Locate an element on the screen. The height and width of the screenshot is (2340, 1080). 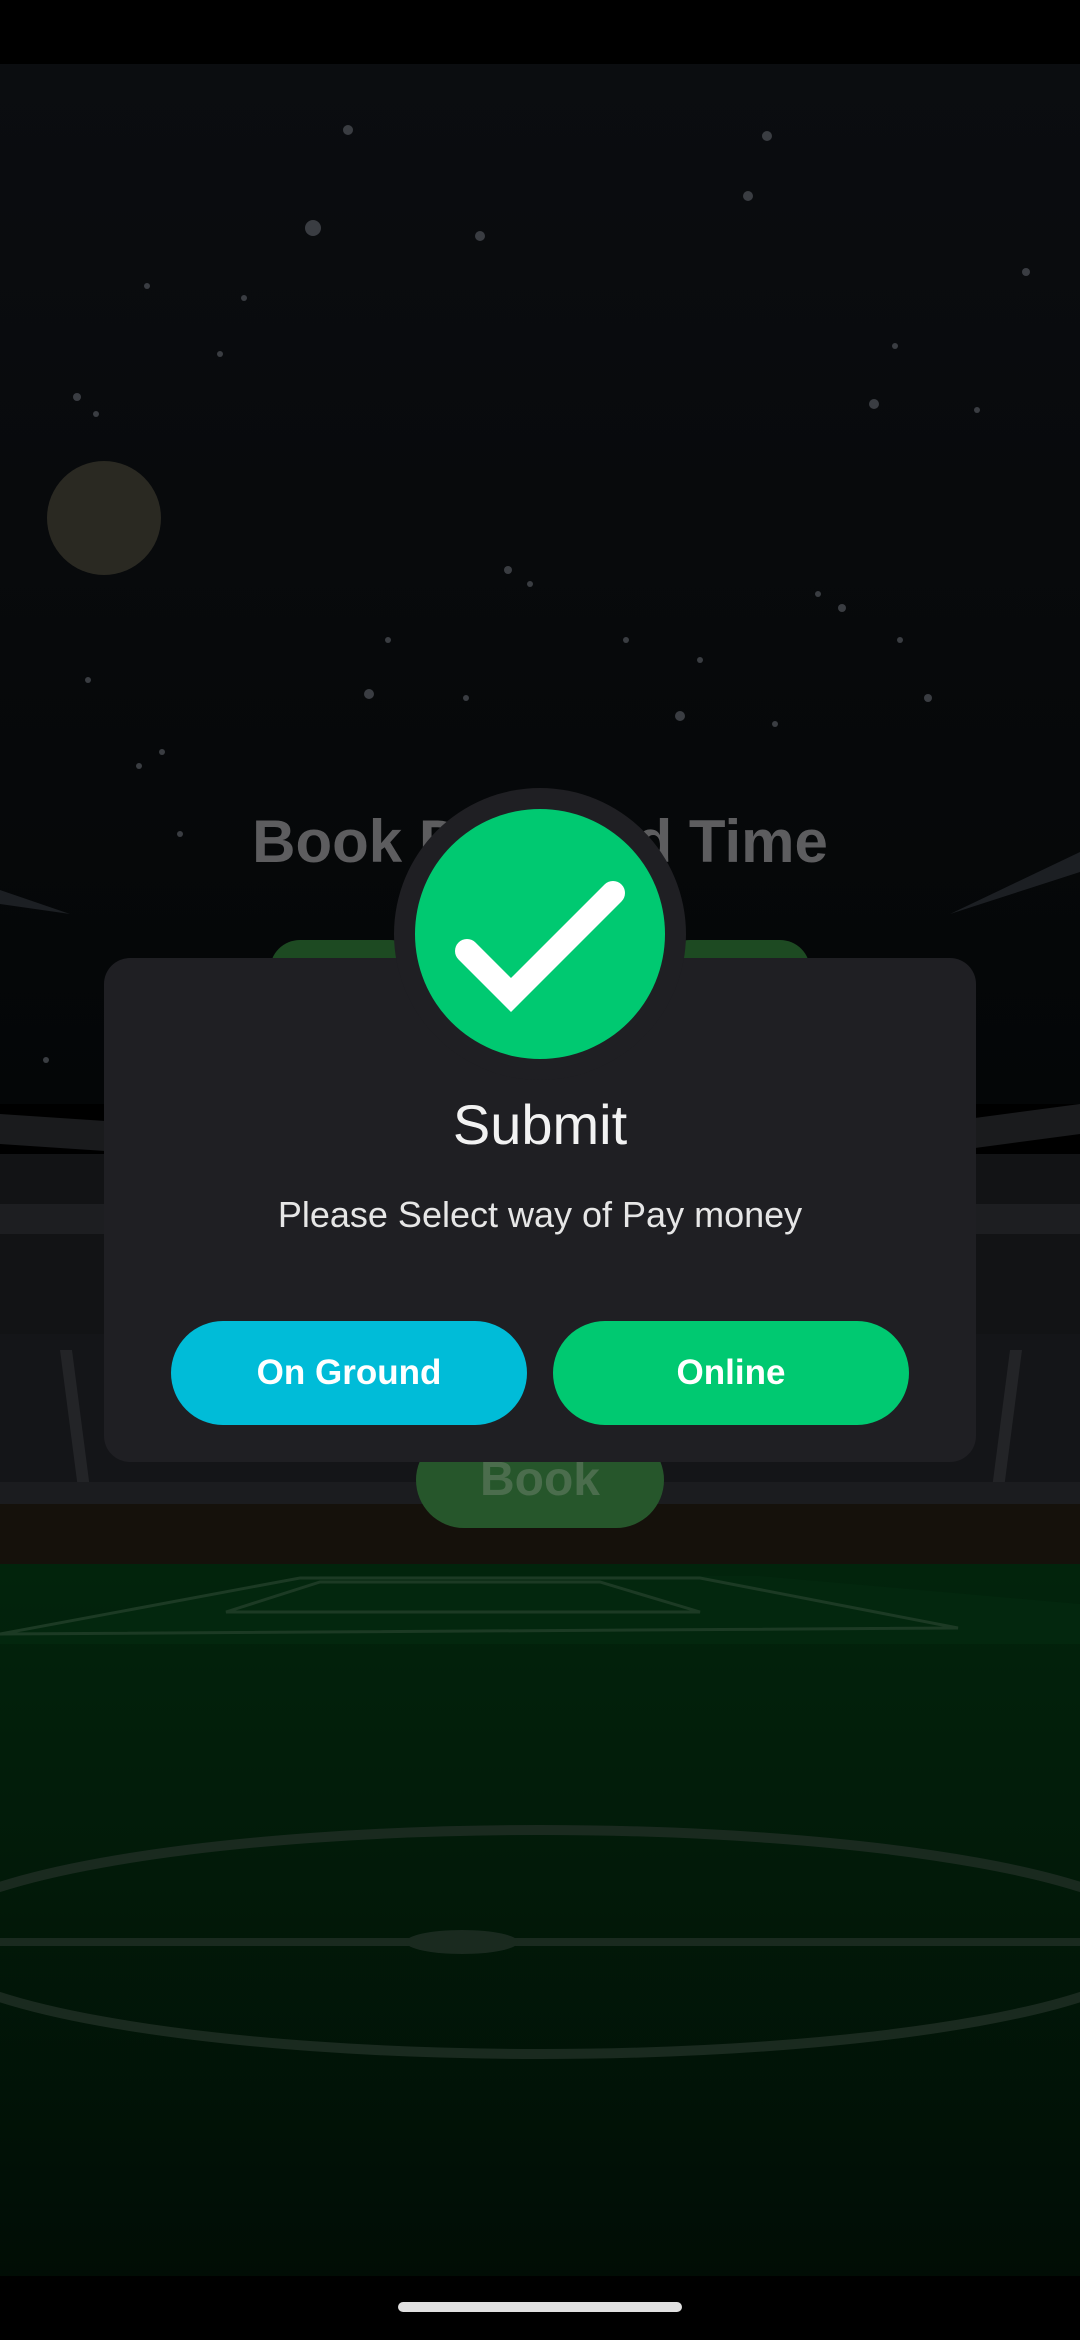
on-ground-button: On Ground is located at coordinates (349, 1373).